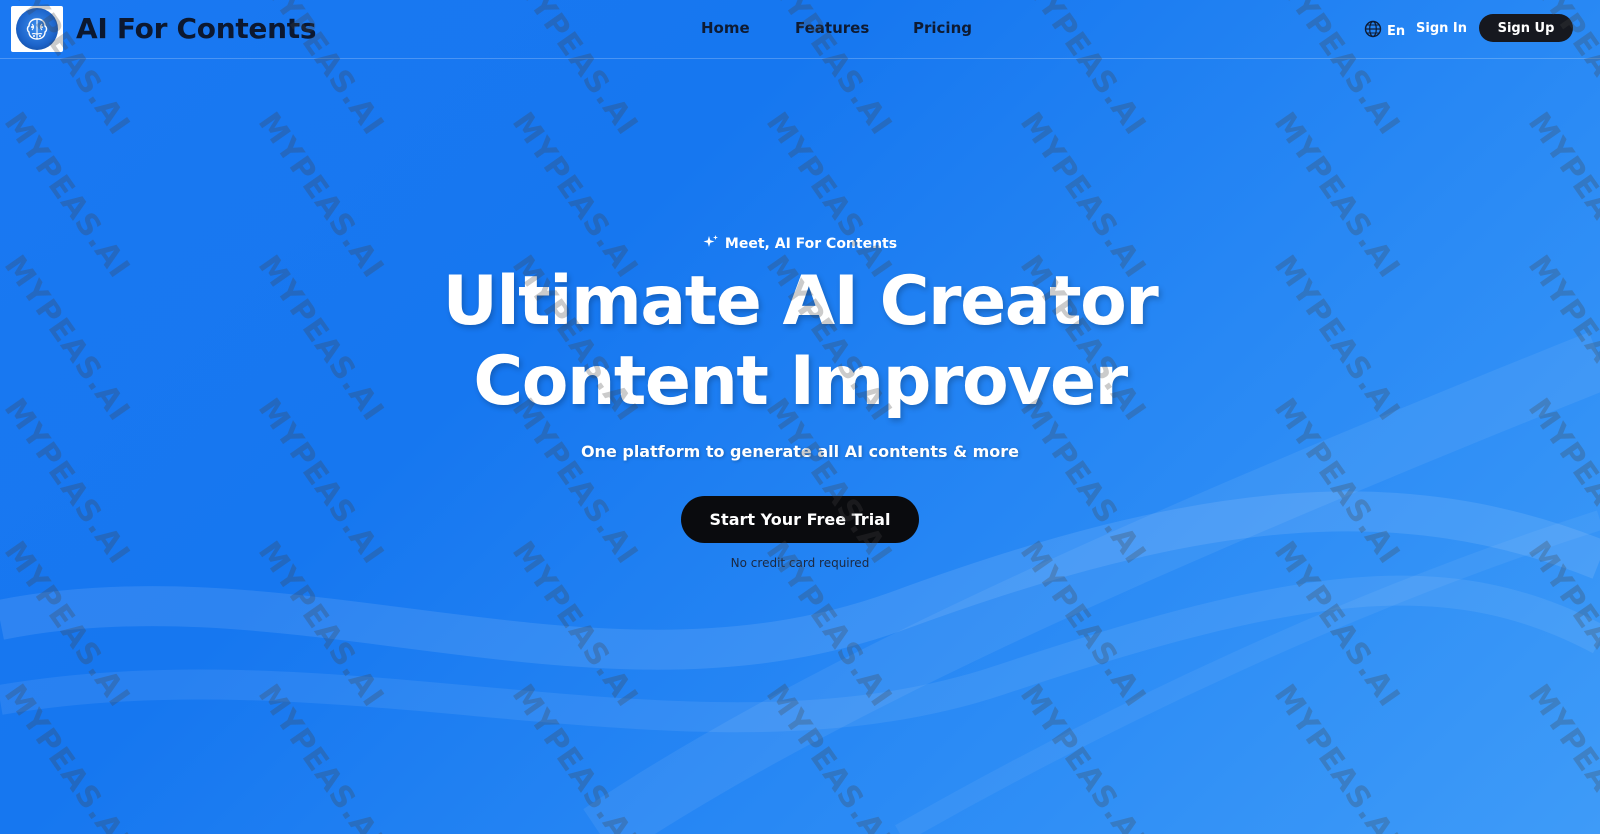 The width and height of the screenshot is (1600, 834). I want to click on hero-headline-line-1: Ultimate AI Creator, so click(800, 301).